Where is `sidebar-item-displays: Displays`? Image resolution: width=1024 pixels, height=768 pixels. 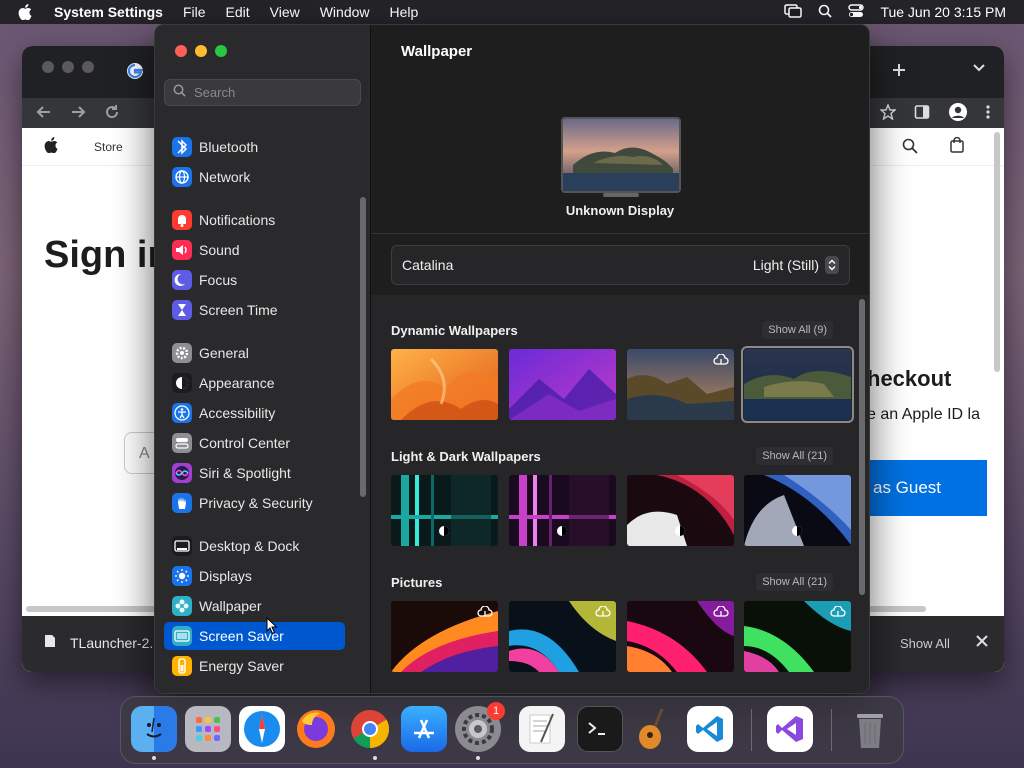
sidebar-item-displays: Displays is located at coordinates (254, 576).